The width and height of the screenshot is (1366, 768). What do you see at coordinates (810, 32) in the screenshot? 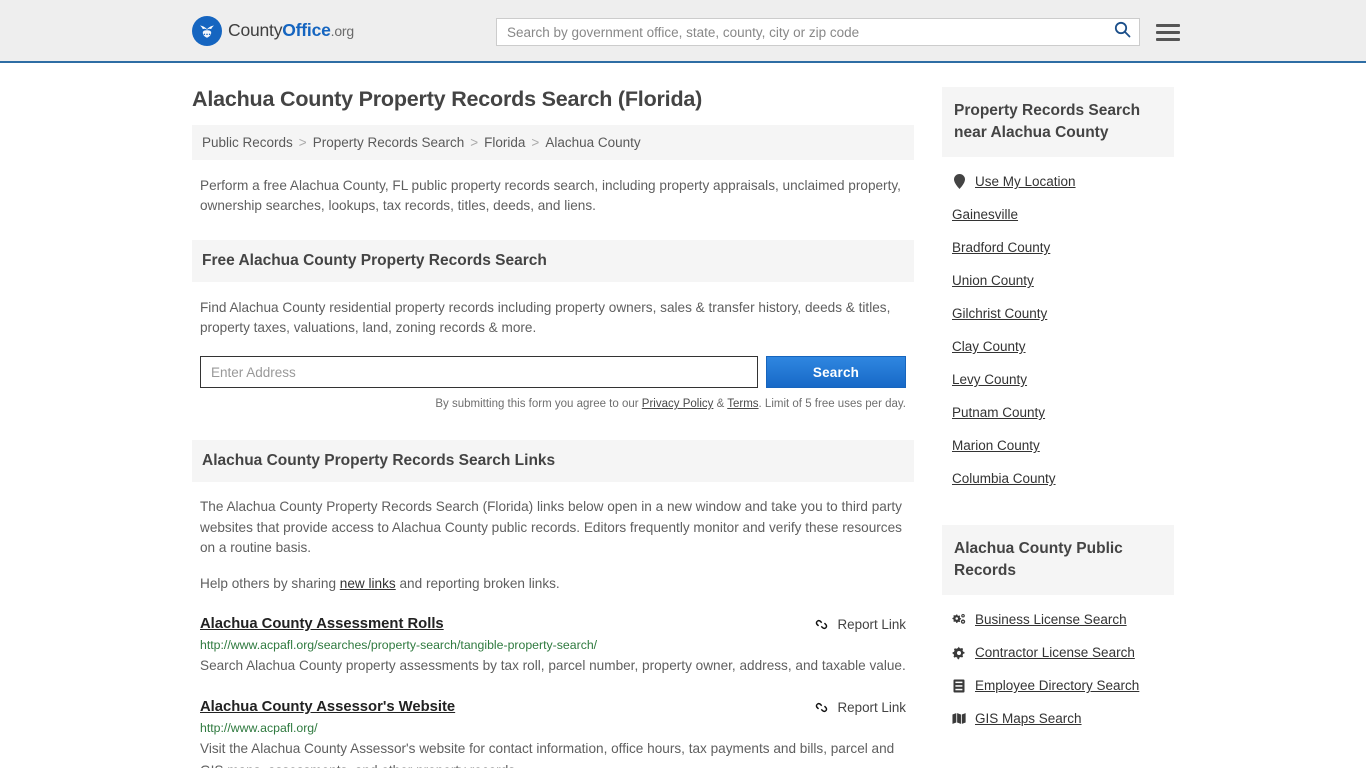
I see `global-search-input` at bounding box center [810, 32].